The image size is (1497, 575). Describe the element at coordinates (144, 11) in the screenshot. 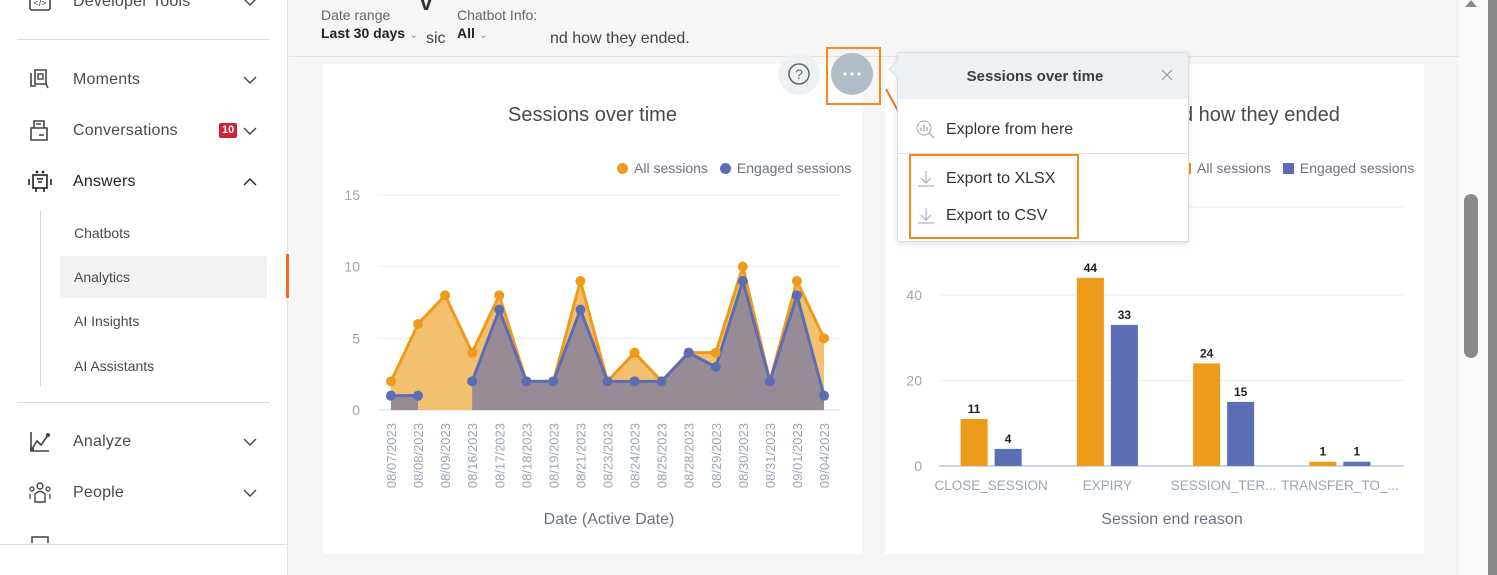

I see `sidebar-item-developer-tools: </> Developer Tools` at that location.